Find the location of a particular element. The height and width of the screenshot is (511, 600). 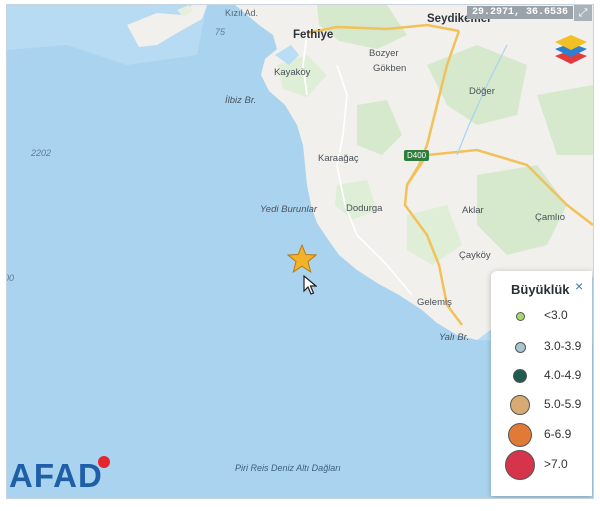

legend-item: >7.0 is located at coordinates (541, 465).